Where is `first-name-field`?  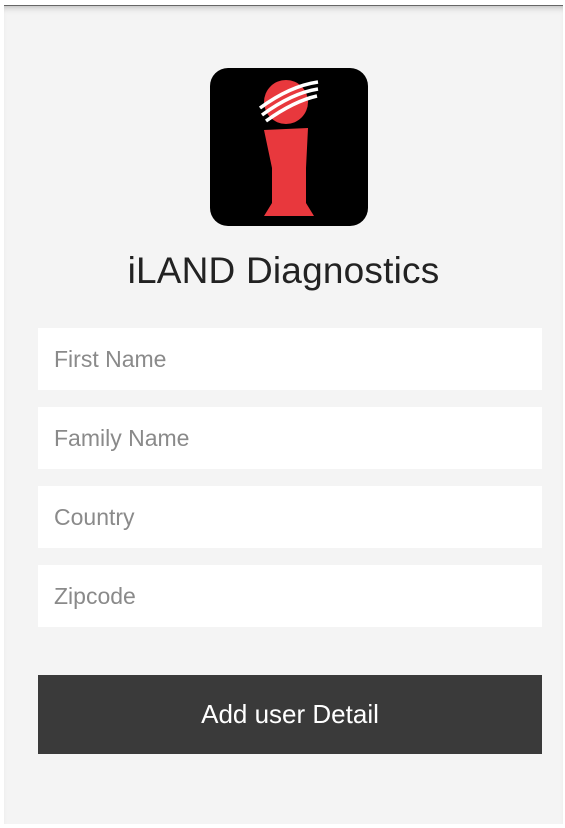 first-name-field is located at coordinates (290, 359).